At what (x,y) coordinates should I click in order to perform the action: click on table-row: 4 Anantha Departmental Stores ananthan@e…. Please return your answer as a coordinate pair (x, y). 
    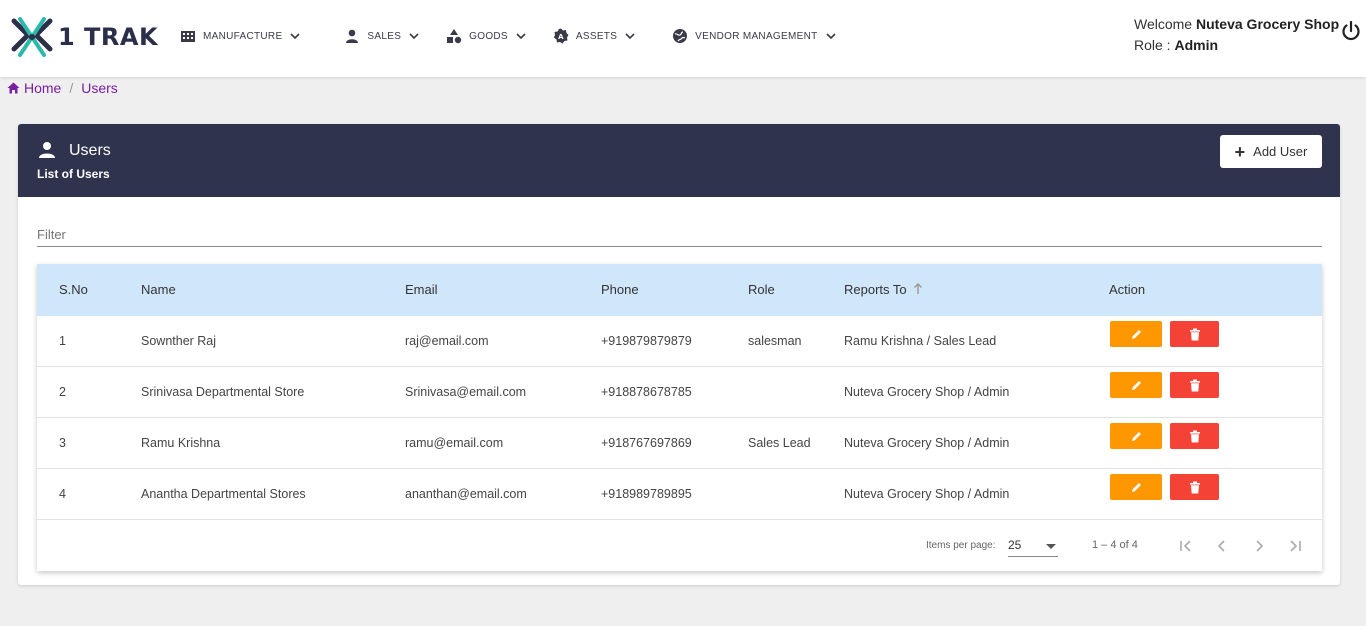
    Looking at the image, I should click on (679, 494).